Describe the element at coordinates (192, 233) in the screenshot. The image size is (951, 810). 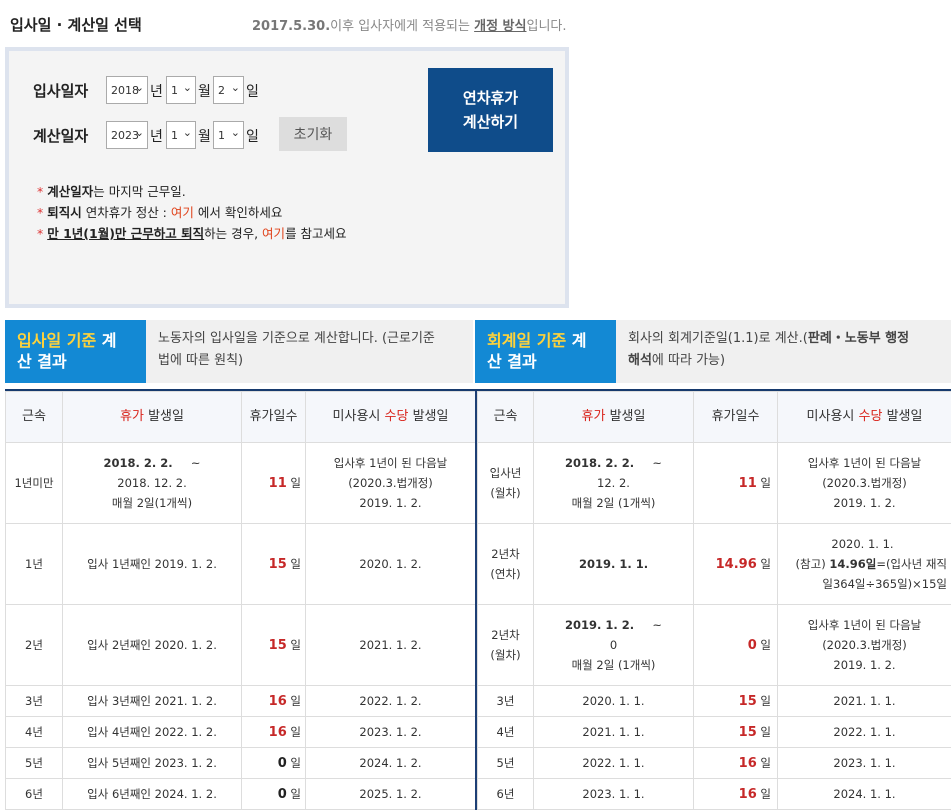
I see `note-3: * 만 1년(1월)만 근무하고 퇴직하는 경우, 여기를 참고세요` at that location.